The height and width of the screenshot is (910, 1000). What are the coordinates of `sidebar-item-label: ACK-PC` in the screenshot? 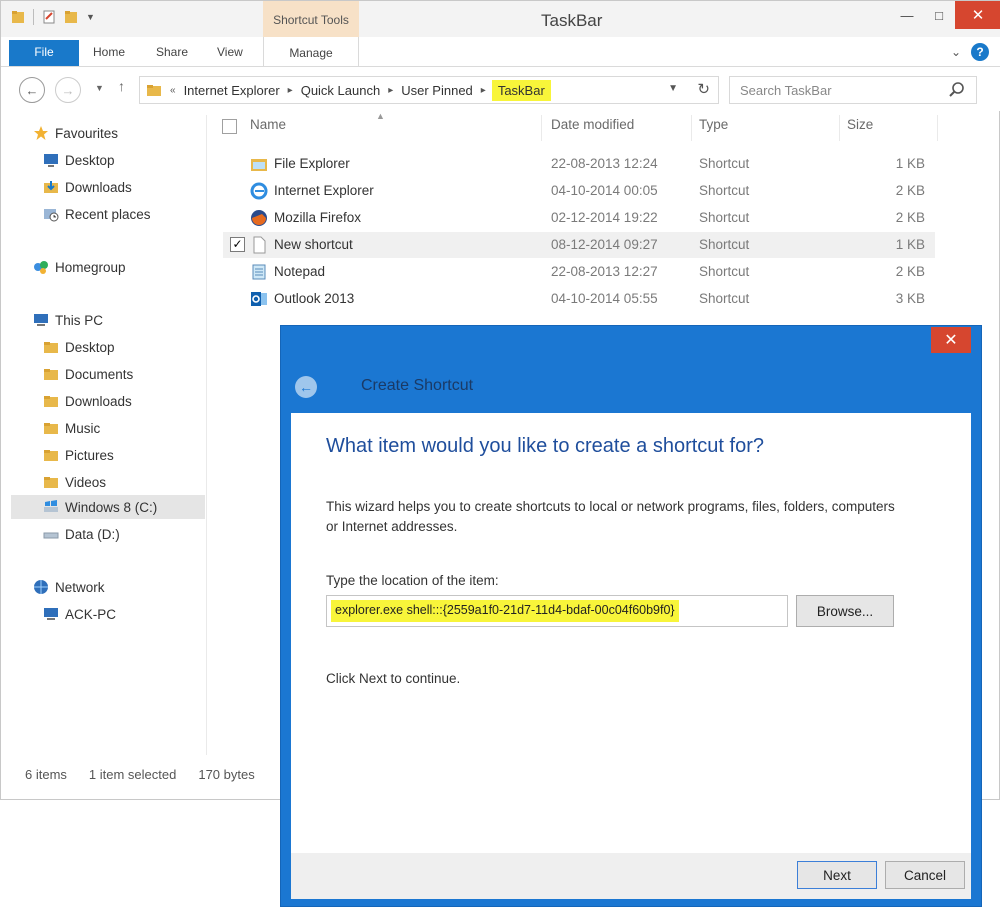 It's located at (91, 614).